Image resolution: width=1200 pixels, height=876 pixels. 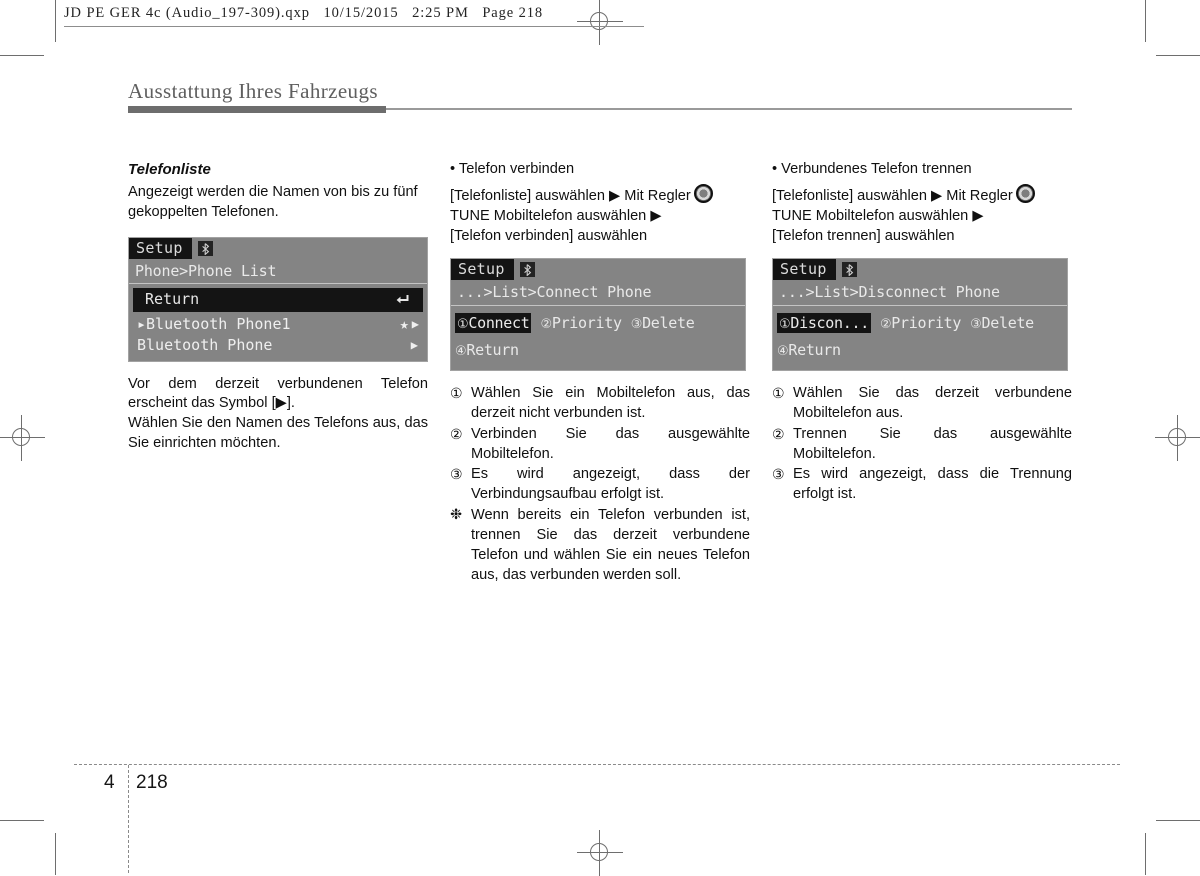 What do you see at coordinates (109, 782) in the screenshot?
I see `folio-chapter-number: 4` at bounding box center [109, 782].